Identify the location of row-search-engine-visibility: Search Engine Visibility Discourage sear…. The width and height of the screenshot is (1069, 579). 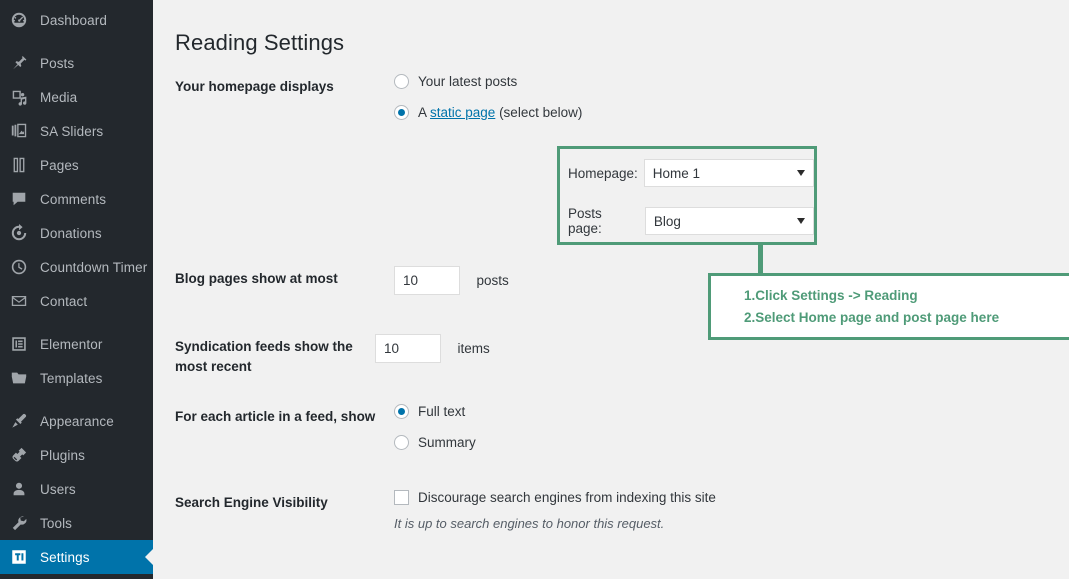
(615, 506).